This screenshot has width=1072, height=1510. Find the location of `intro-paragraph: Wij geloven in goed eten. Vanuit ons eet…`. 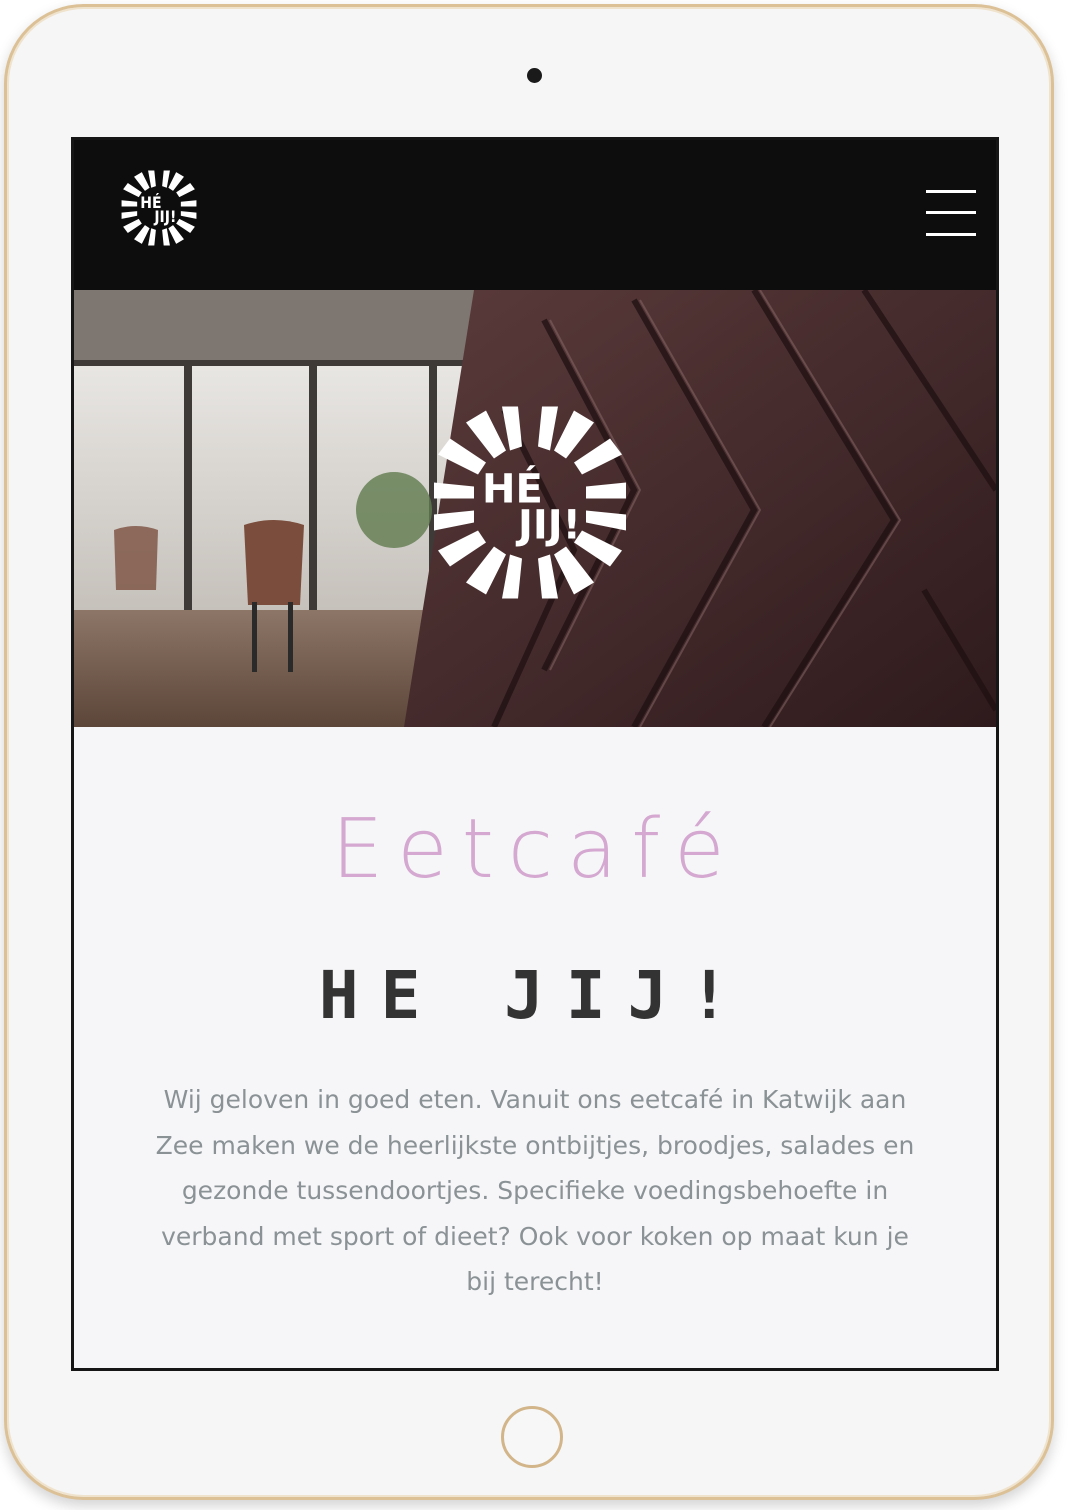

intro-paragraph: Wij geloven in goed eten. Vanuit ons eet… is located at coordinates (535, 1190).